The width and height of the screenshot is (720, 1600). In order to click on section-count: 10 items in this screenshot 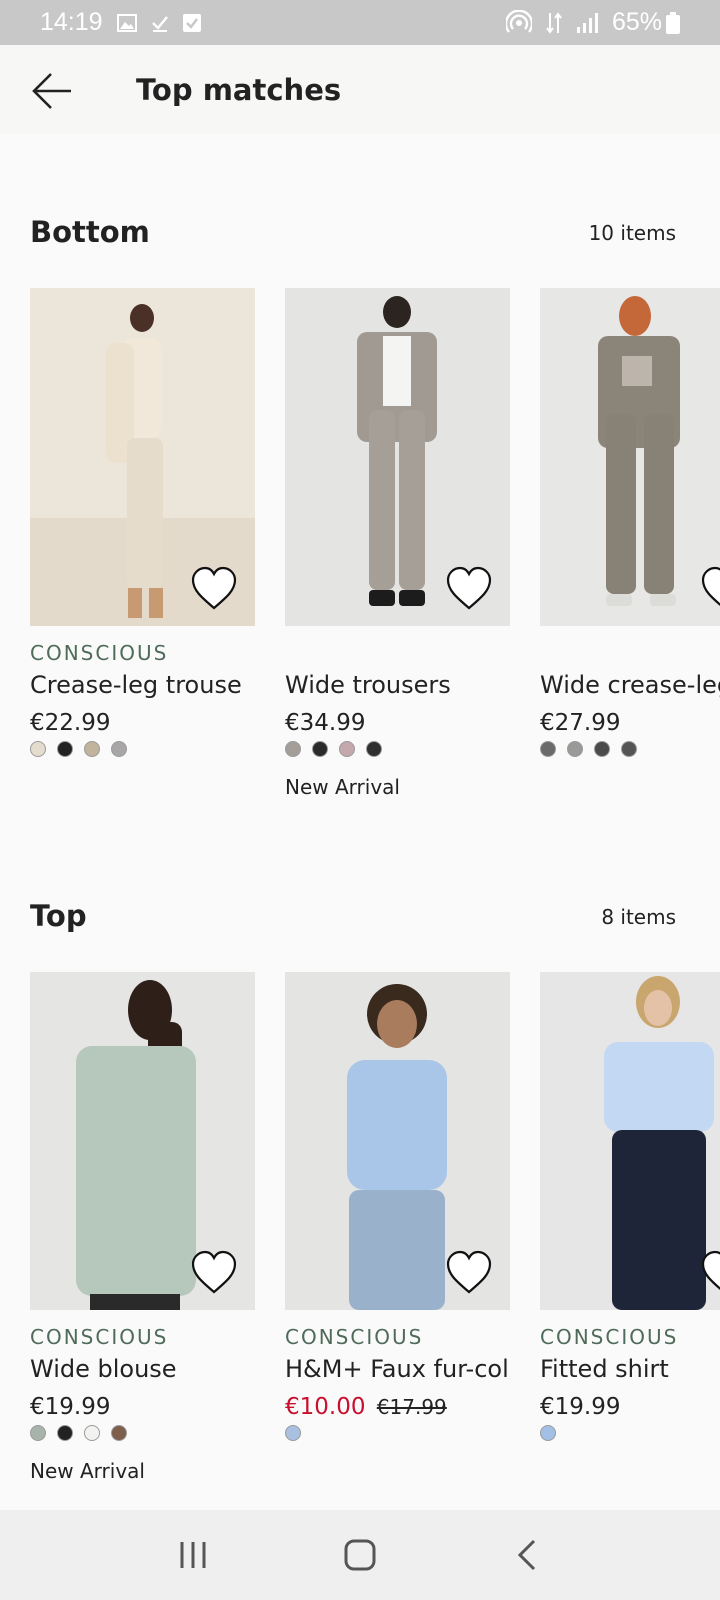, I will do `click(632, 233)`.